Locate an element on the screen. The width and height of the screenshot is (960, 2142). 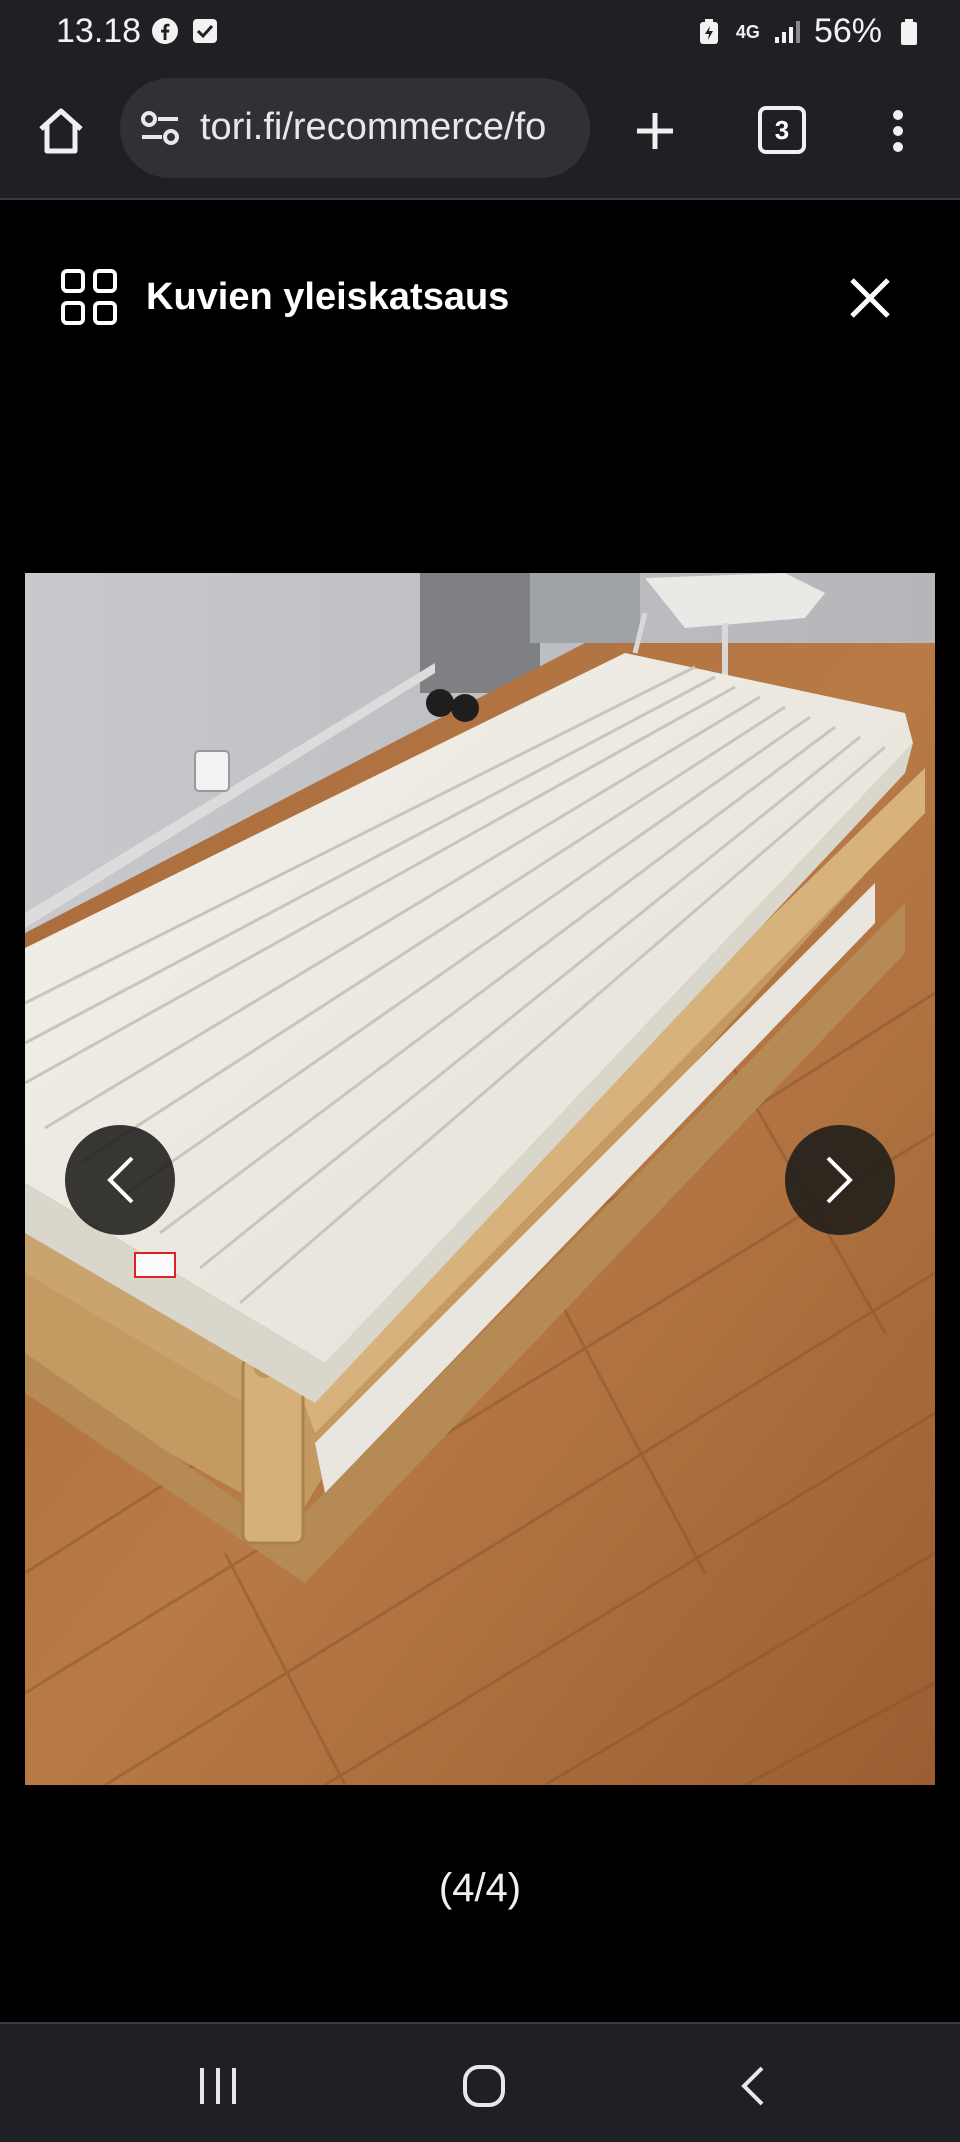
system-navigation-bar is located at coordinates (480, 2082).